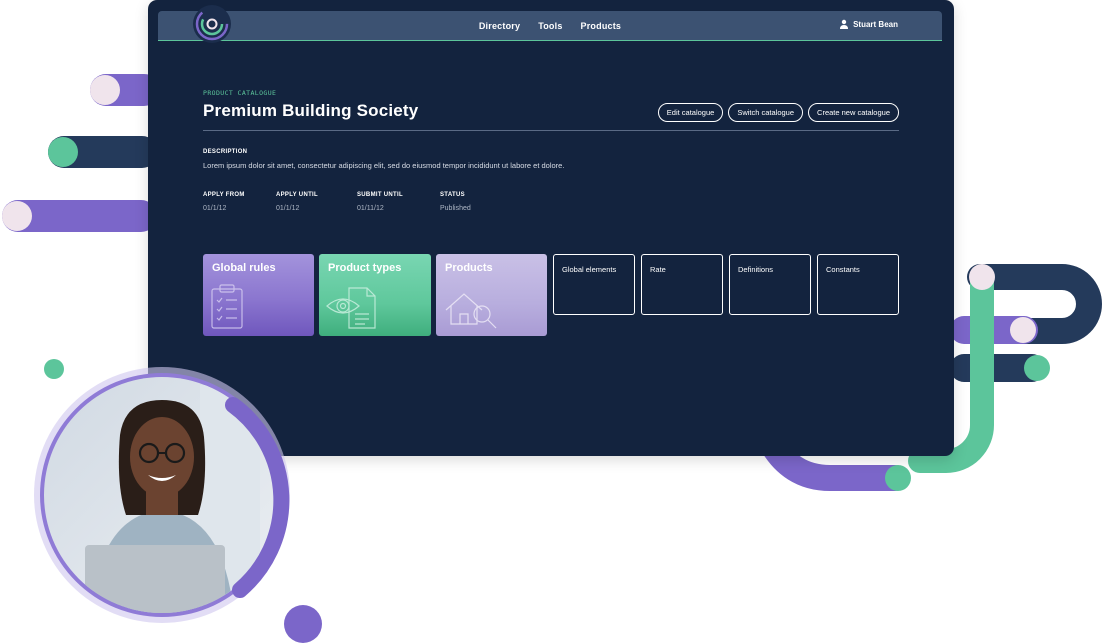  What do you see at coordinates (162, 495) in the screenshot?
I see `person-portrait` at bounding box center [162, 495].